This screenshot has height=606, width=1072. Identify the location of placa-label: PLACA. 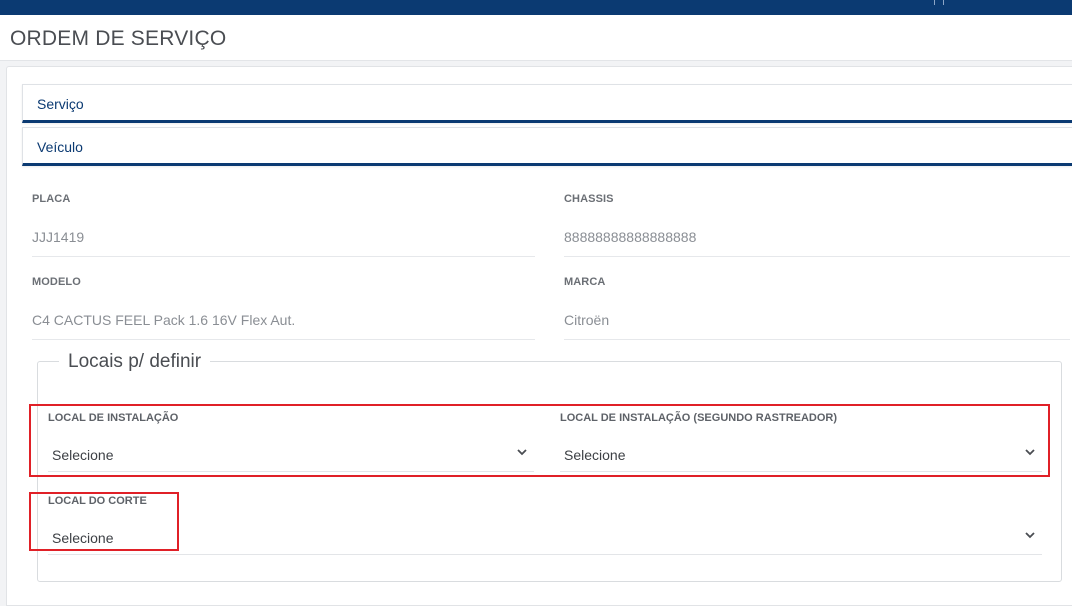
(51, 199).